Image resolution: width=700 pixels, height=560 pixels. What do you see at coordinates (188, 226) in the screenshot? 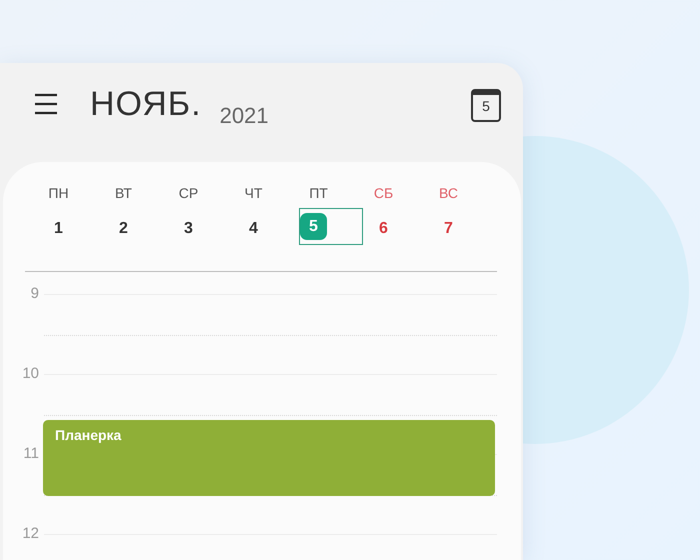
I see `date-label: 3` at bounding box center [188, 226].